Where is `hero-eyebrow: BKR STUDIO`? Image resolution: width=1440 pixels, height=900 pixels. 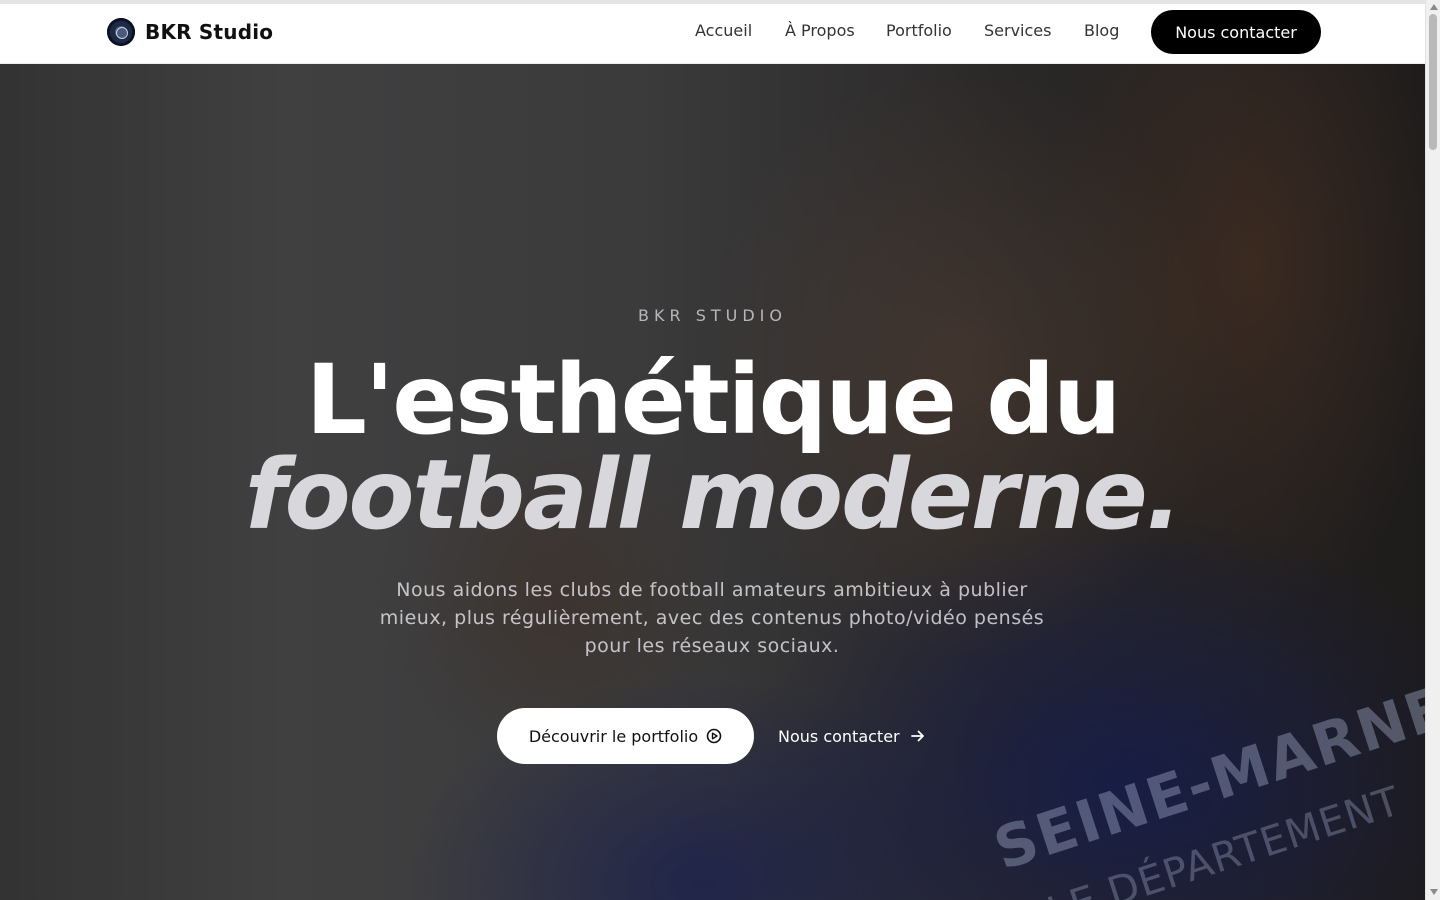 hero-eyebrow: BKR STUDIO is located at coordinates (712, 315).